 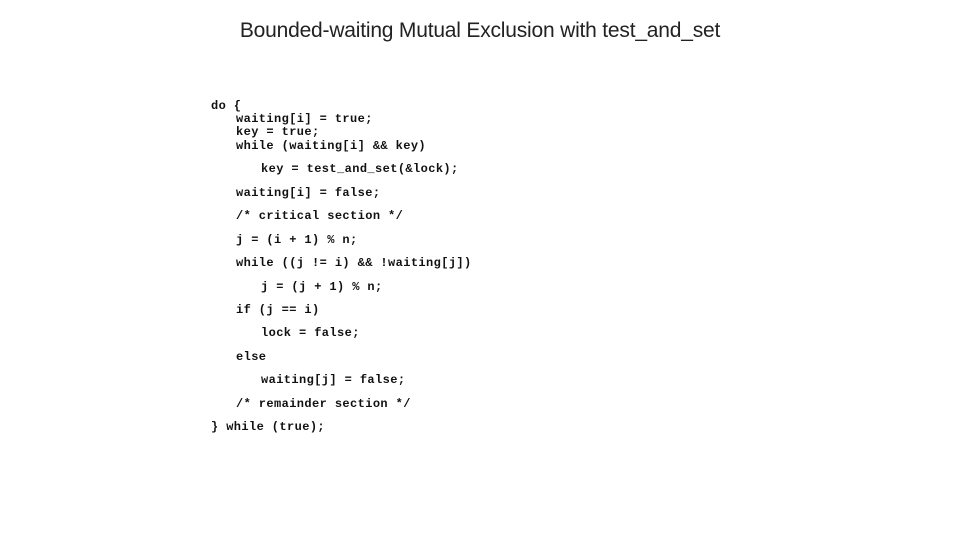 I want to click on code-line: while ((j != i) && !waiting[j]), so click(x=354, y=263).